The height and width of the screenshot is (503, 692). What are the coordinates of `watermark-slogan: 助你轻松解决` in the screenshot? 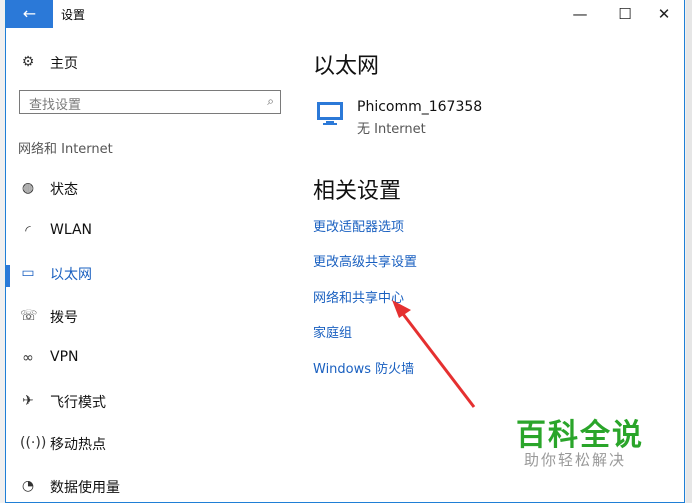 It's located at (575, 460).